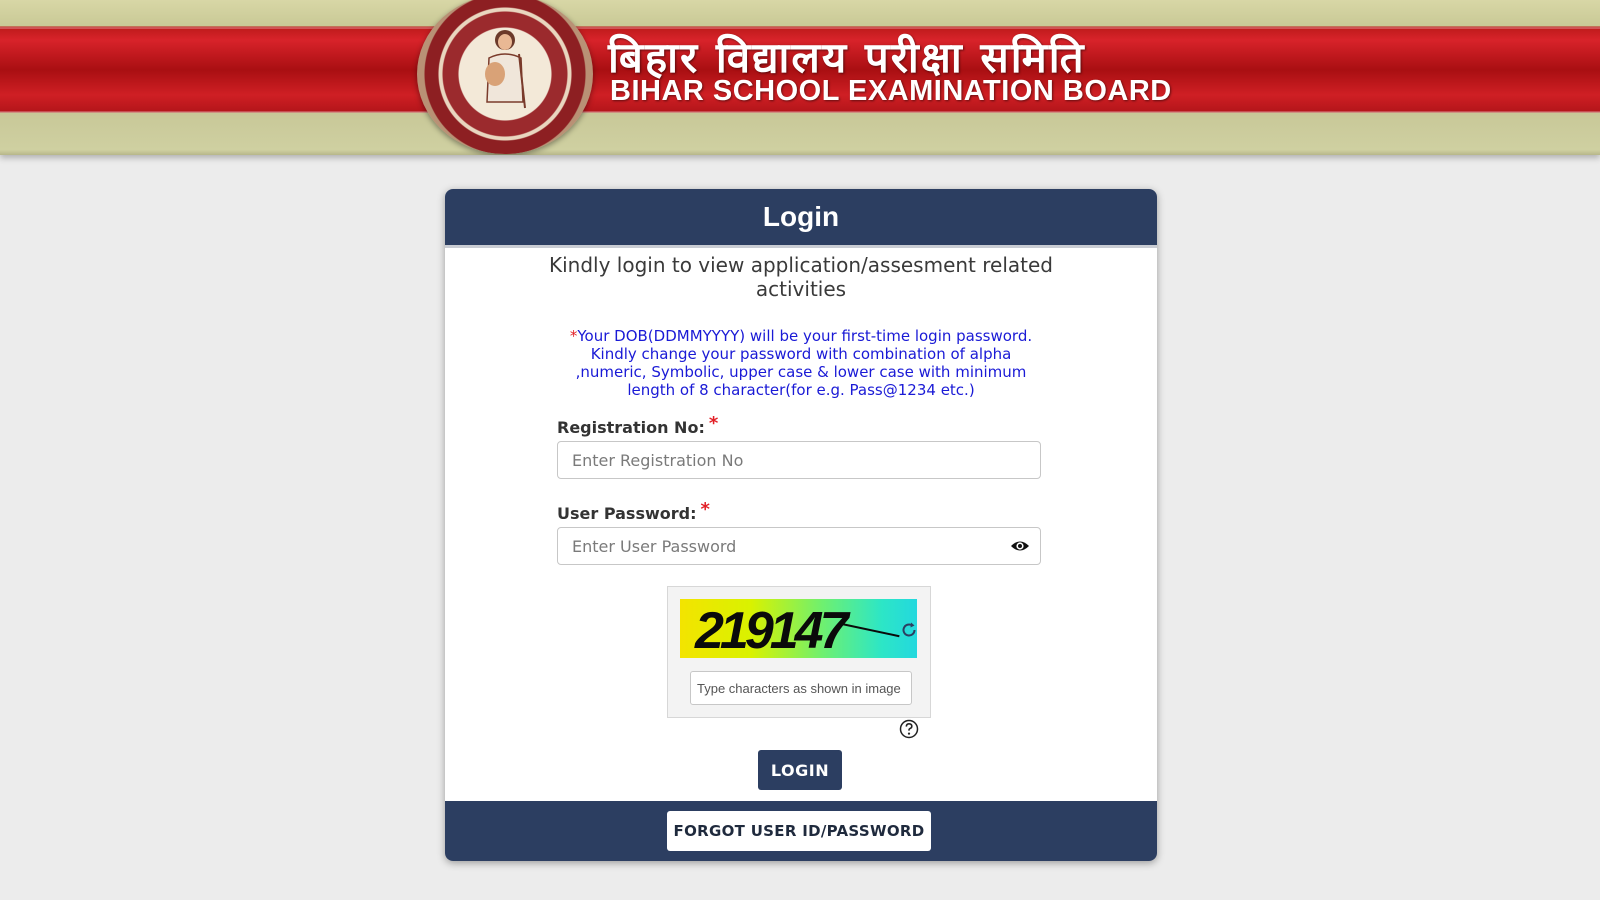 The image size is (1600, 900). I want to click on board-seal-logo, so click(505, 77).